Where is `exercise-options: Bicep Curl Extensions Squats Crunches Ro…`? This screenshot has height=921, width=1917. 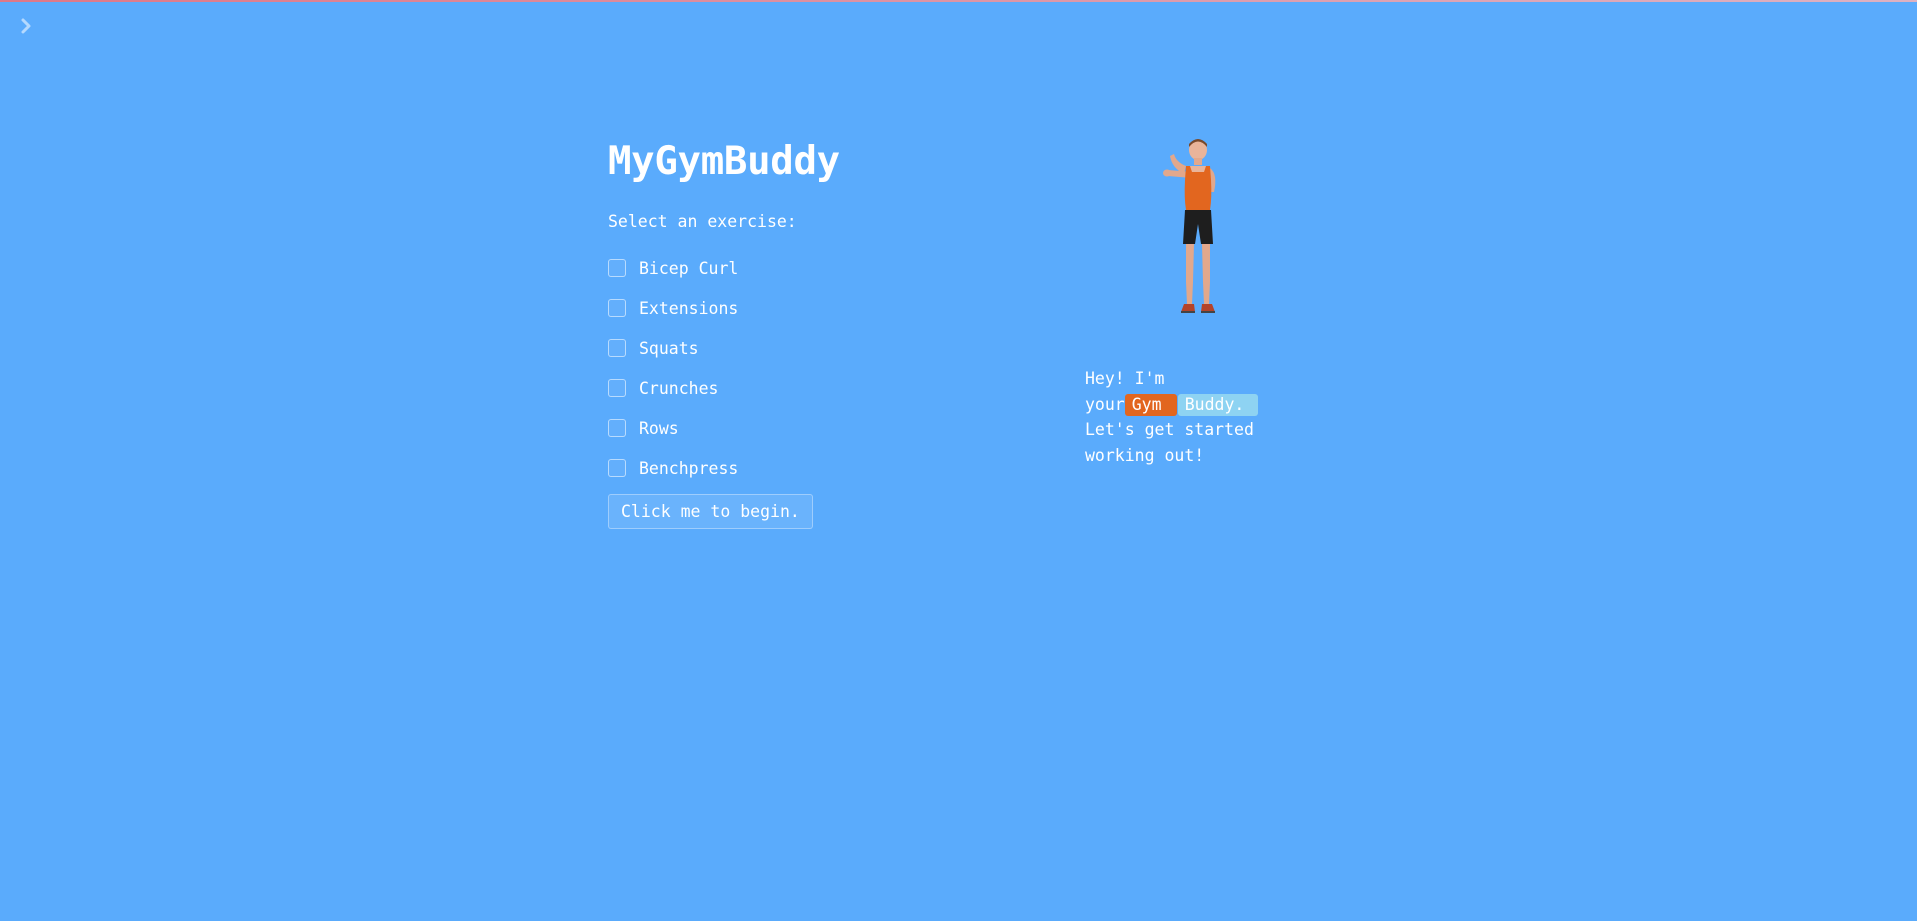
exercise-options: Bicep Curl Extensions Squats Crunches Ro… is located at coordinates (788, 368).